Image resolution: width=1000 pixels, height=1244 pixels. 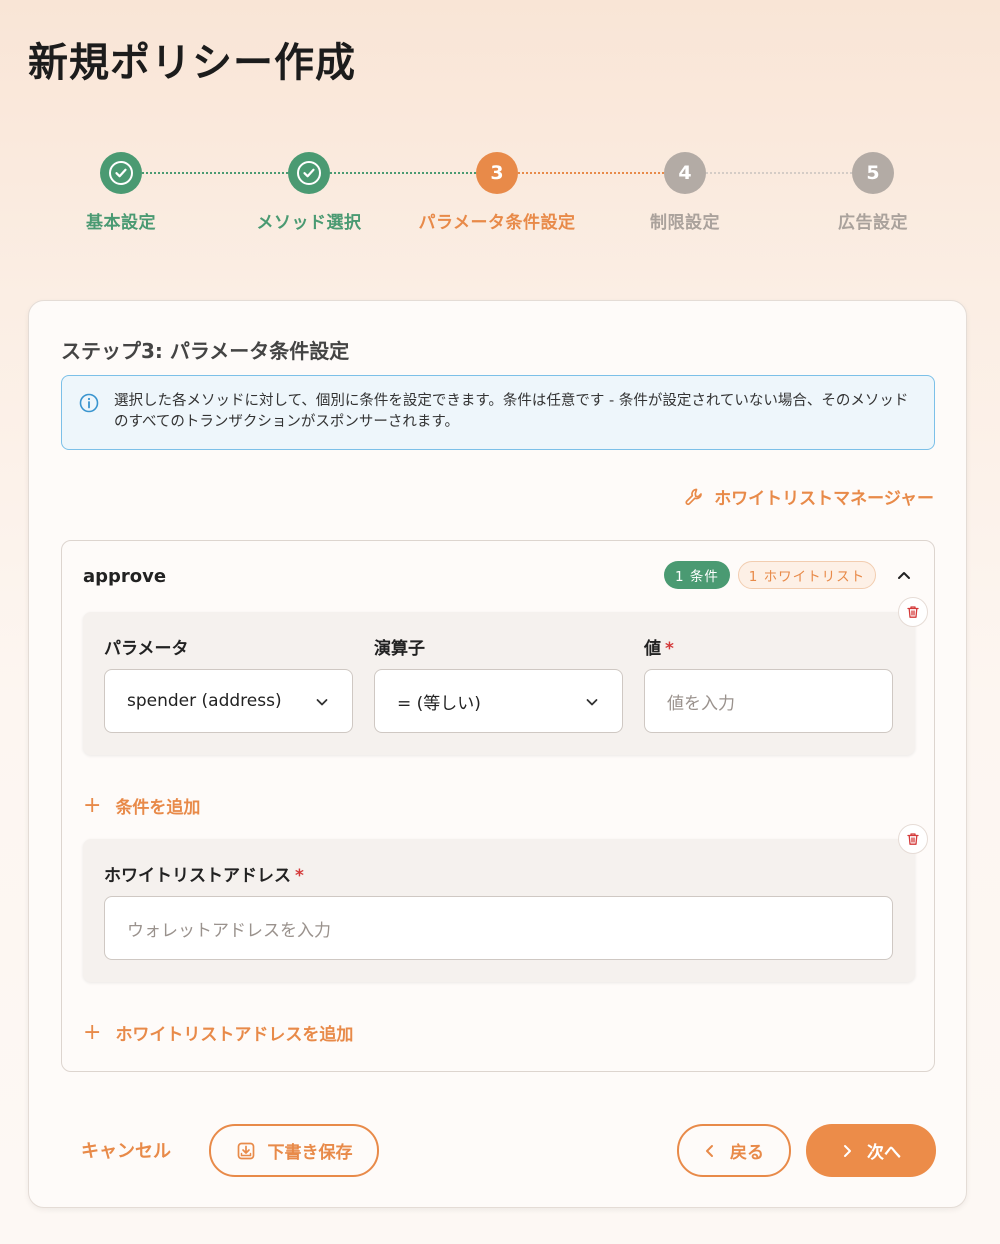 What do you see at coordinates (125, 576) in the screenshot?
I see `method-name: approve` at bounding box center [125, 576].